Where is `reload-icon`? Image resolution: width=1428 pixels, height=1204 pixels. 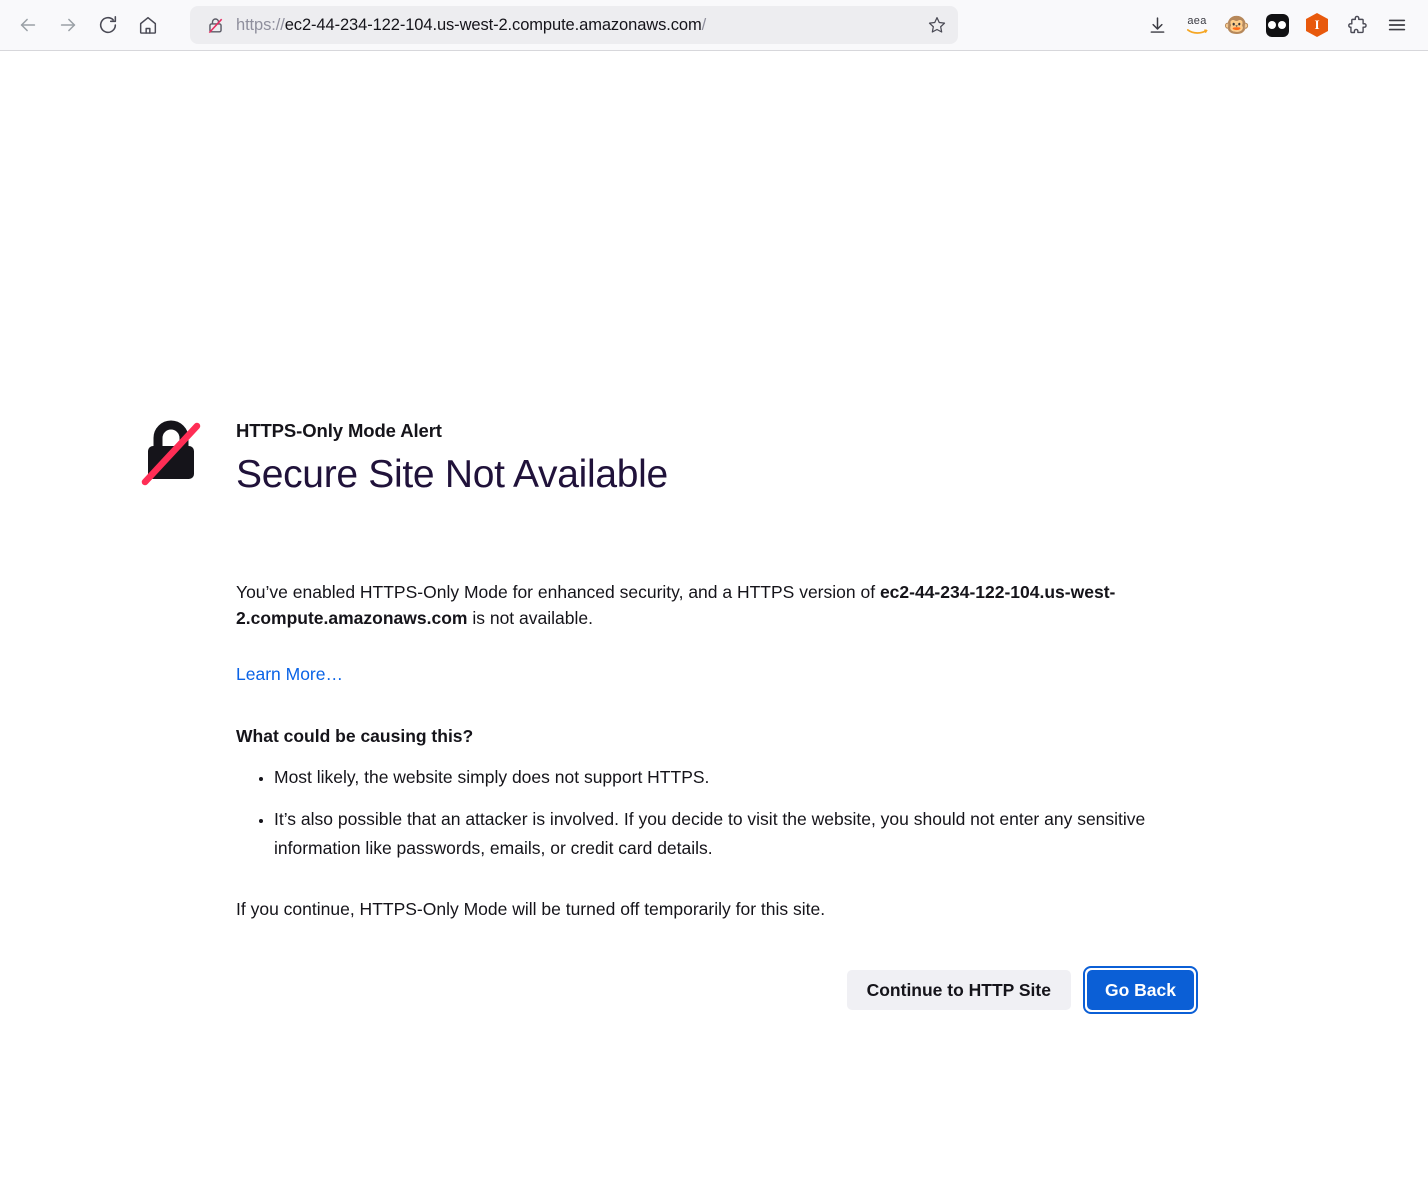
reload-icon is located at coordinates (108, 24).